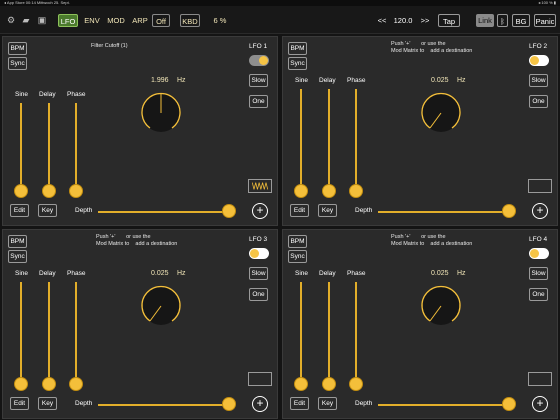 The width and height of the screenshot is (560, 420). What do you see at coordinates (425, 20) in the screenshot?
I see `tempo-increase-button: >>` at bounding box center [425, 20].